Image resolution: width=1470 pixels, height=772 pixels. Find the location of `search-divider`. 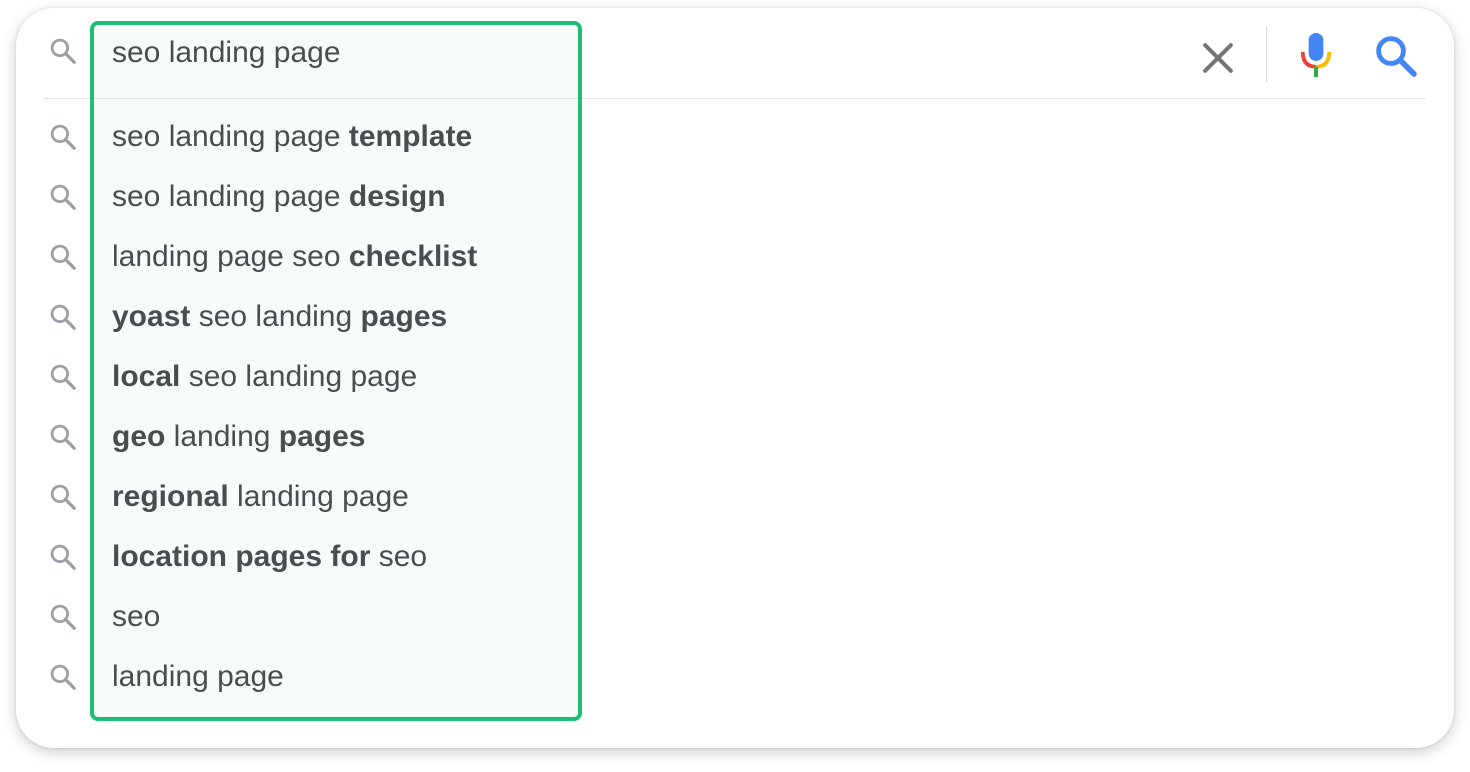

search-divider is located at coordinates (735, 98).